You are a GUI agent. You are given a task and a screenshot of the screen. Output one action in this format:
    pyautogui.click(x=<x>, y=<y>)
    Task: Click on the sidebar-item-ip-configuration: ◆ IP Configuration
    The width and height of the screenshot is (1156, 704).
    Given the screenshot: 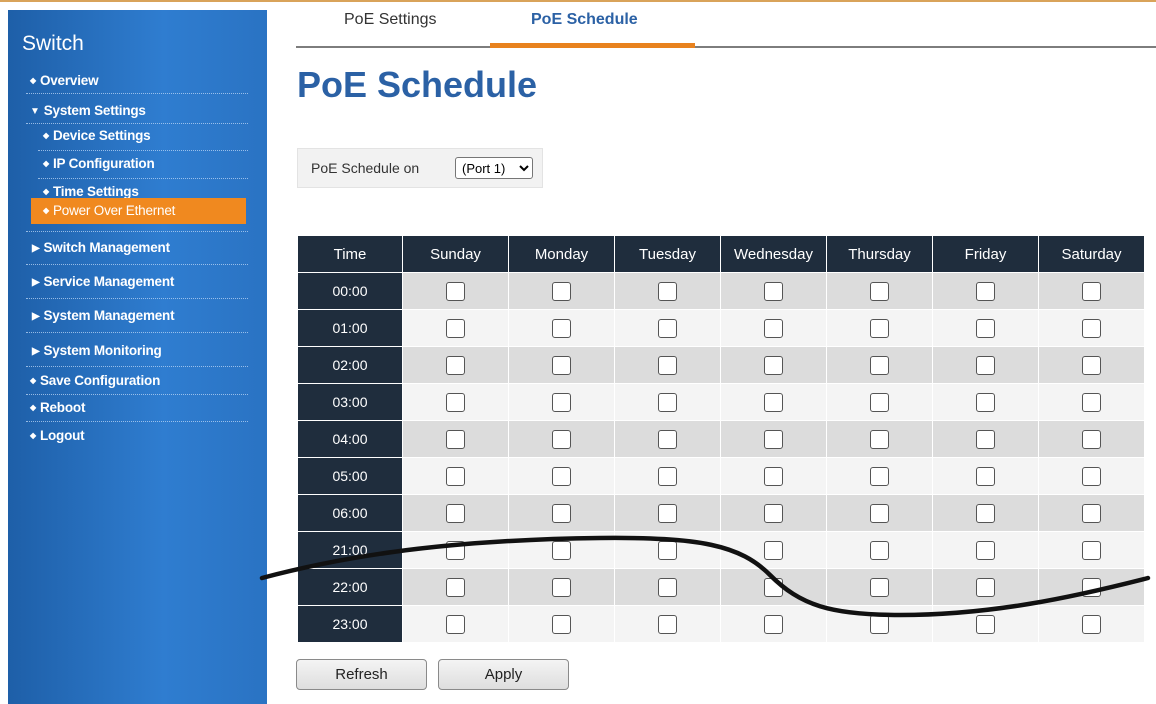 What is the action you would take?
    pyautogui.click(x=167, y=164)
    